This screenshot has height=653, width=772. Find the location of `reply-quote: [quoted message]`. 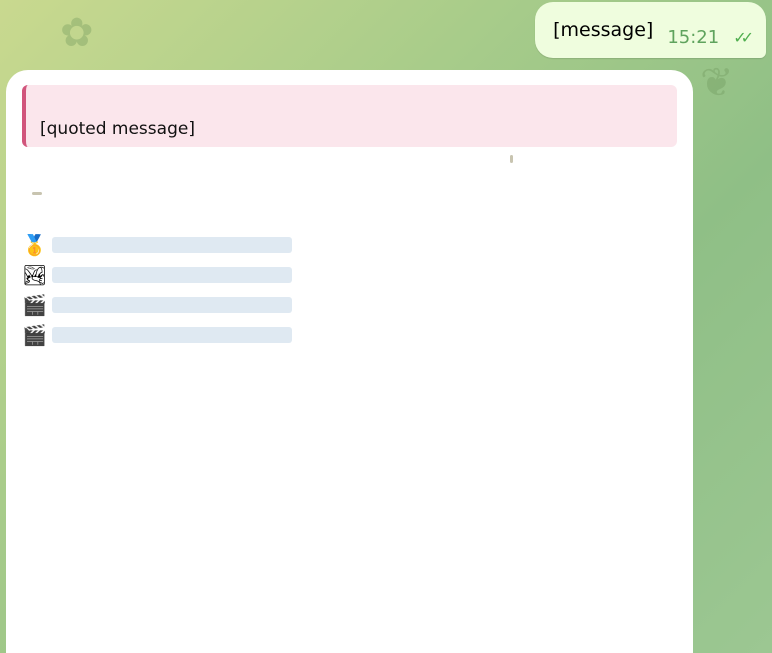

reply-quote: [quoted message] is located at coordinates (349, 116).